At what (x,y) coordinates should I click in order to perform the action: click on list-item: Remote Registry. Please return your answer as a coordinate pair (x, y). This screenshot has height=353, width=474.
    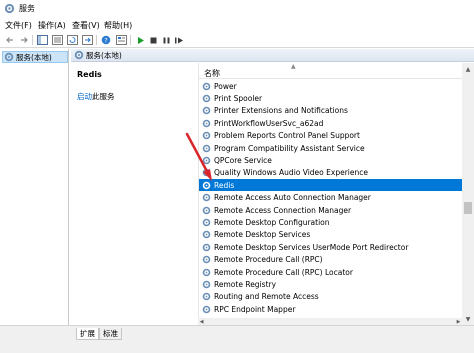
    Looking at the image, I should click on (330, 284).